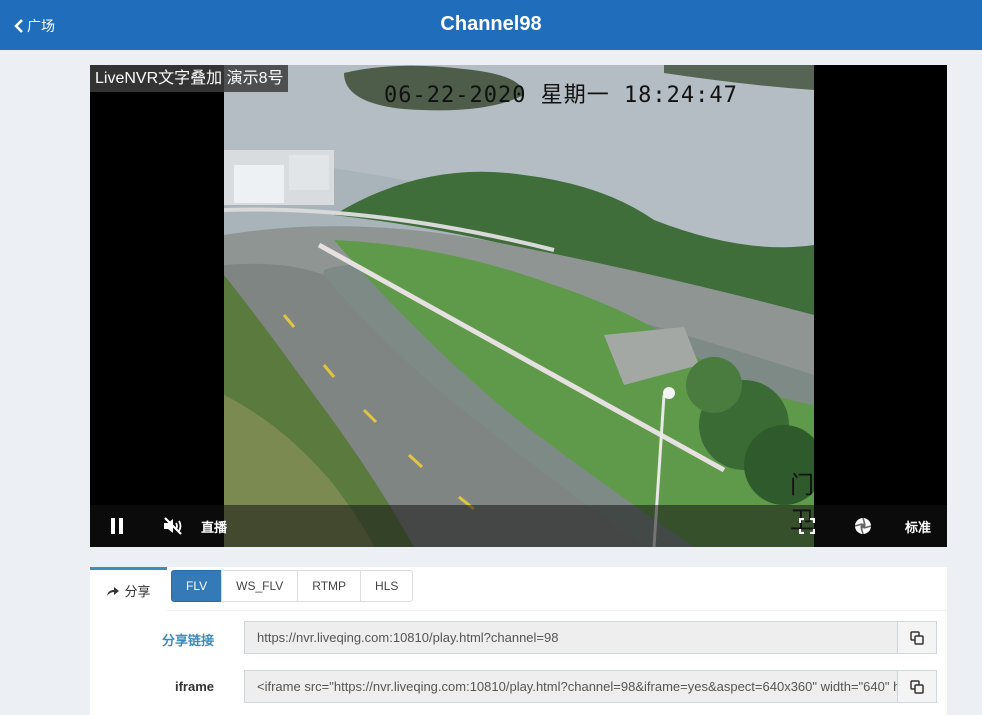  What do you see at coordinates (260, 586) in the screenshot?
I see `protocol-ws-flv-button: WS_FLV` at bounding box center [260, 586].